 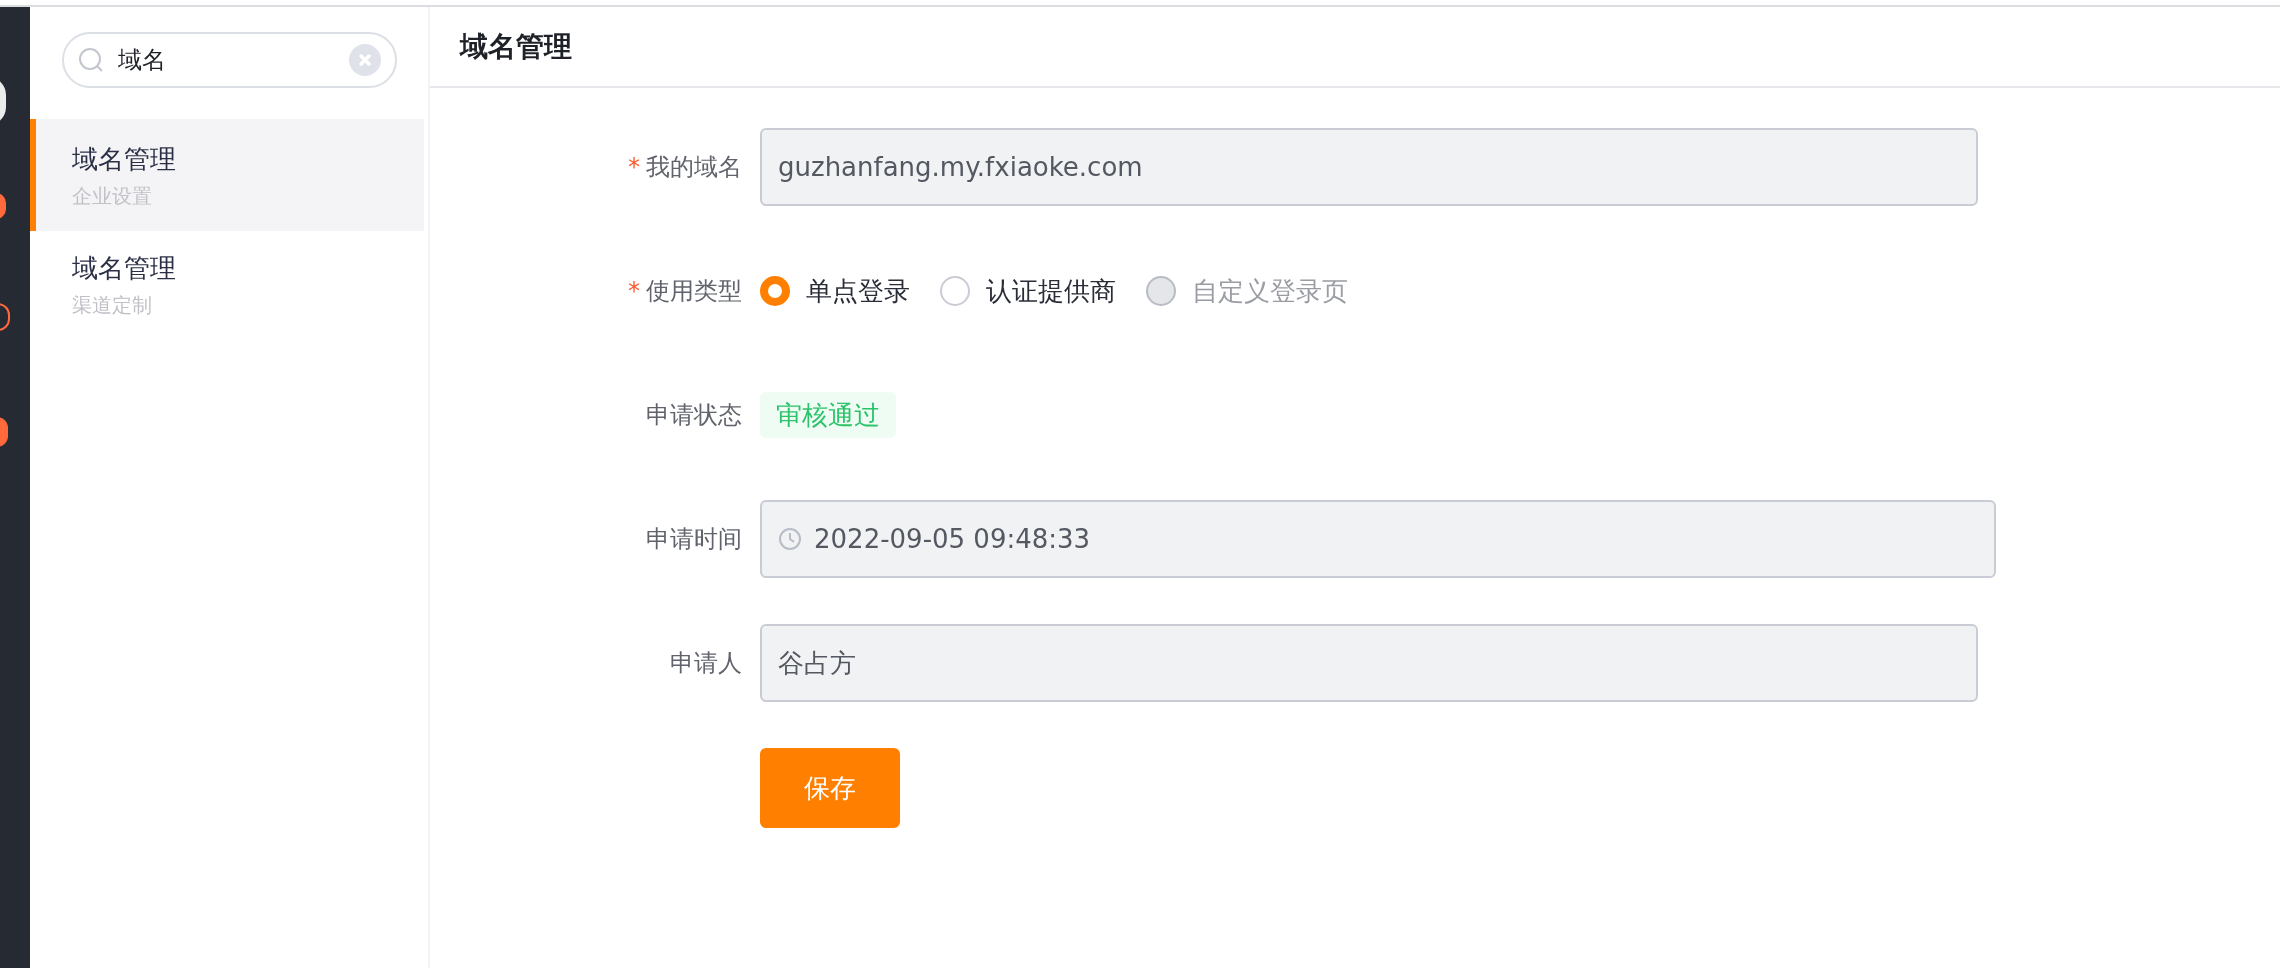 I want to click on field-label: 使用类型, so click(x=694, y=291).